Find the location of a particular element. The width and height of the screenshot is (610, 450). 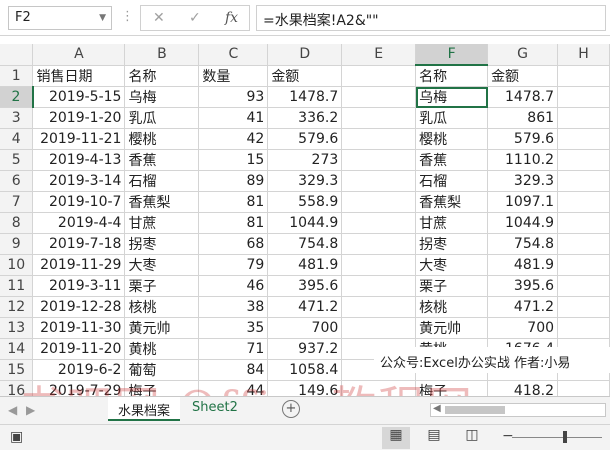

row-header: 9 is located at coordinates (17, 244).